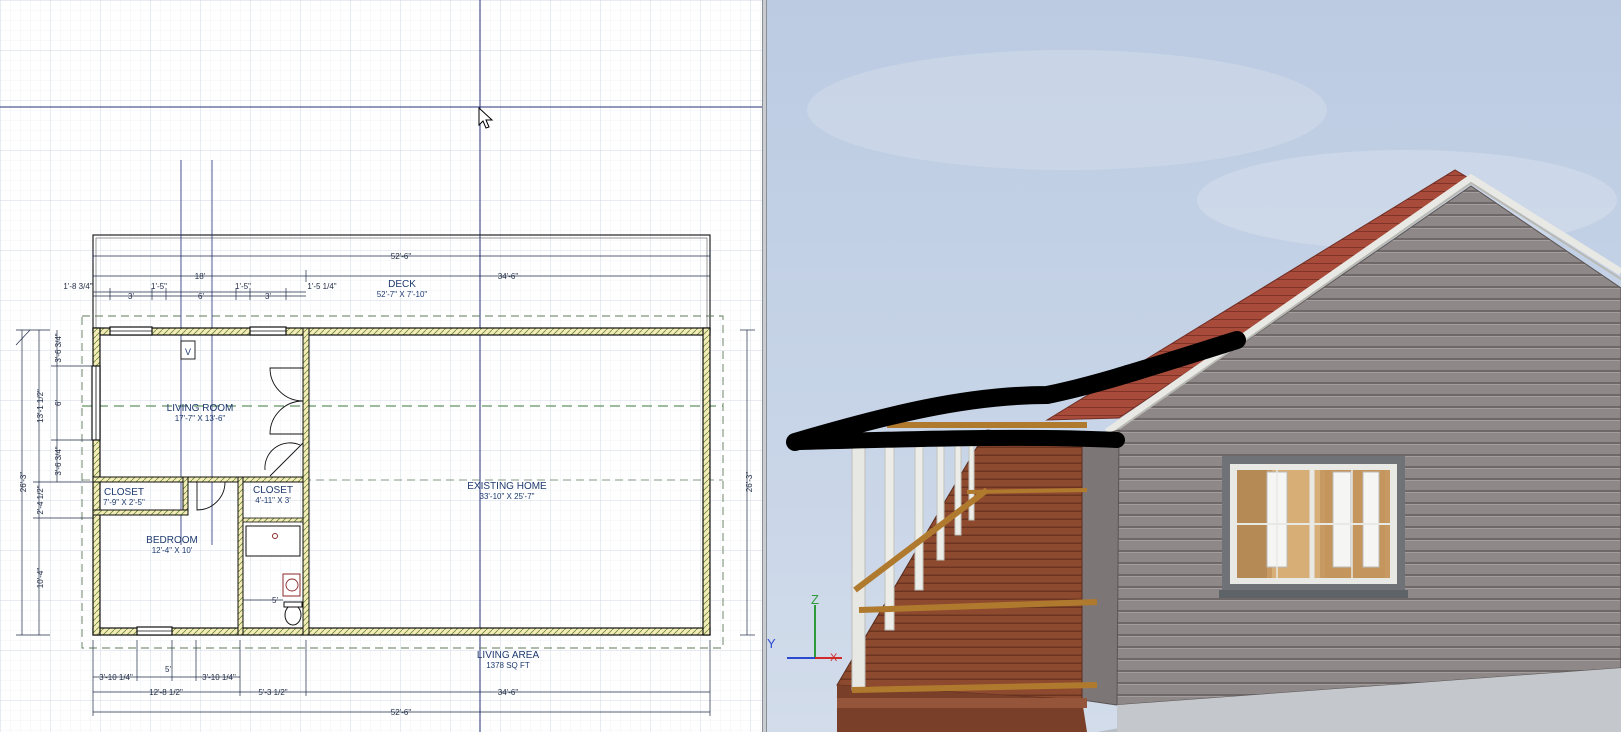 Image resolution: width=1621 pixels, height=732 pixels. I want to click on dim-left-26-3: 26'-3", so click(23, 482).